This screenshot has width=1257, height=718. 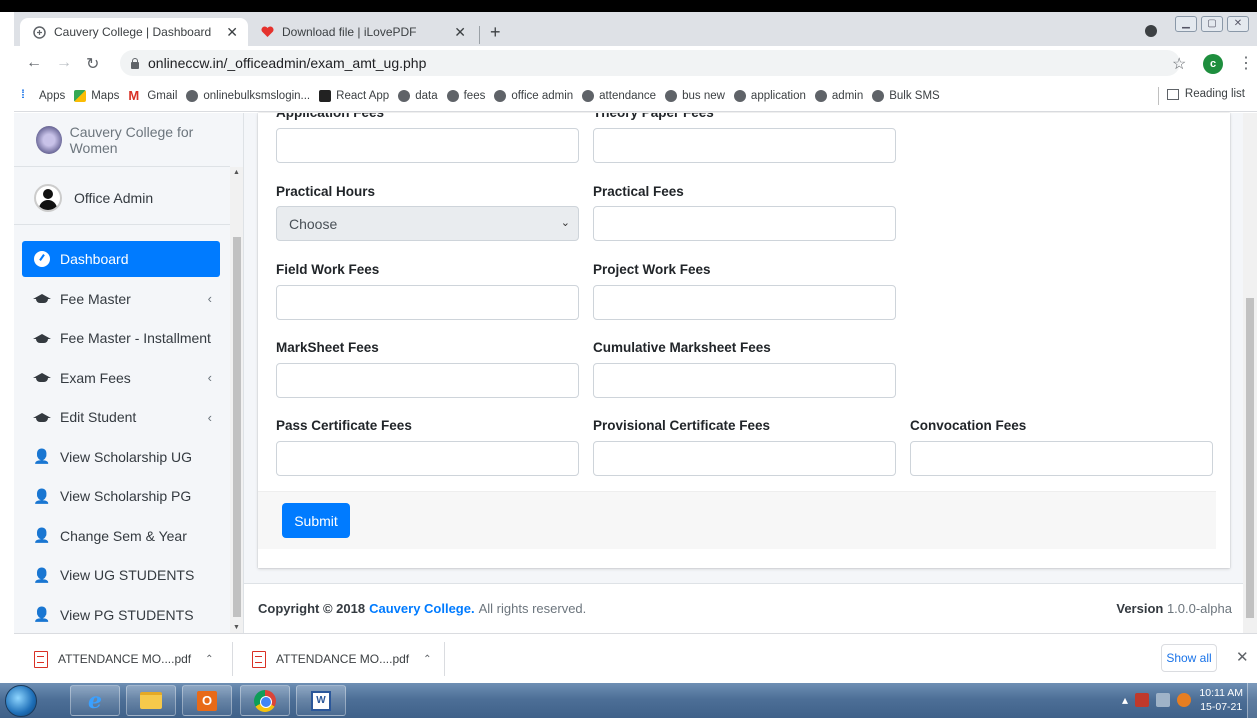 I want to click on back-arrow-icon: ←, so click(x=34, y=63).